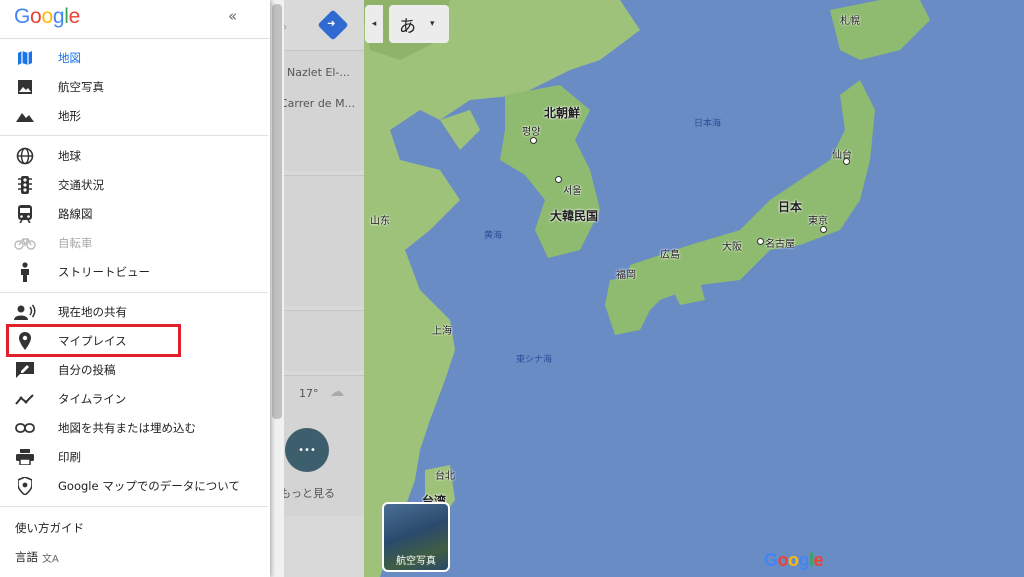 The height and width of the screenshot is (577, 1024). What do you see at coordinates (531, 132) in the screenshot?
I see `label-pyongyang: 평양` at bounding box center [531, 132].